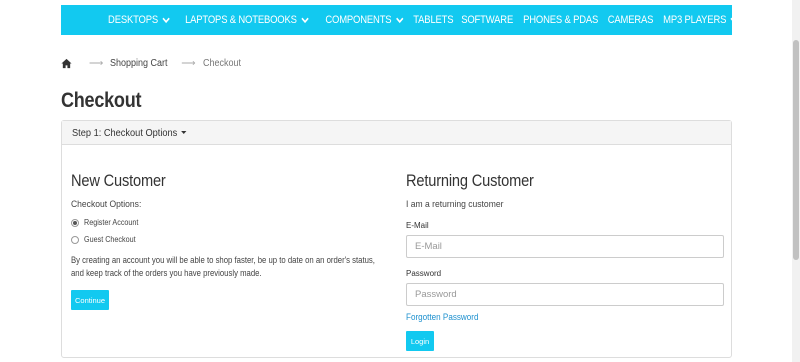  Describe the element at coordinates (183, 132) in the screenshot. I see `caret-down-icon` at that location.